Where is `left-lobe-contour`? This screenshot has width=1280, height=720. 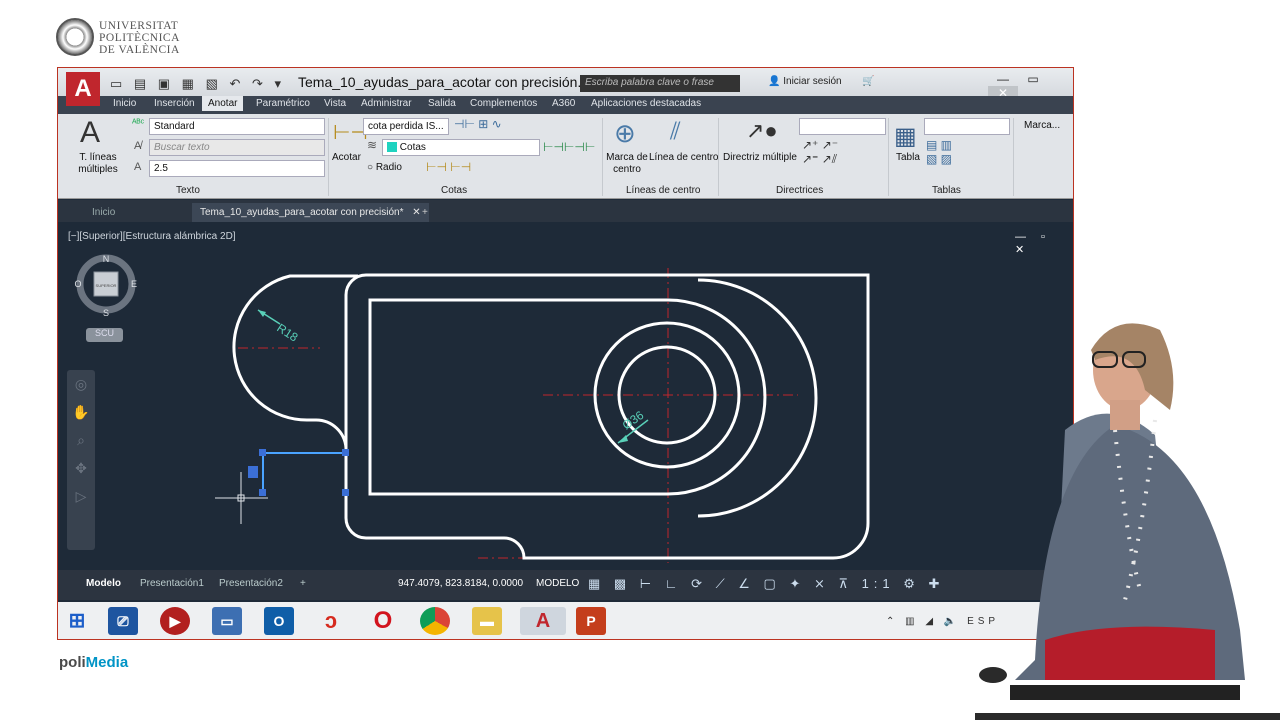
left-lobe-contour is located at coordinates (295, 361).